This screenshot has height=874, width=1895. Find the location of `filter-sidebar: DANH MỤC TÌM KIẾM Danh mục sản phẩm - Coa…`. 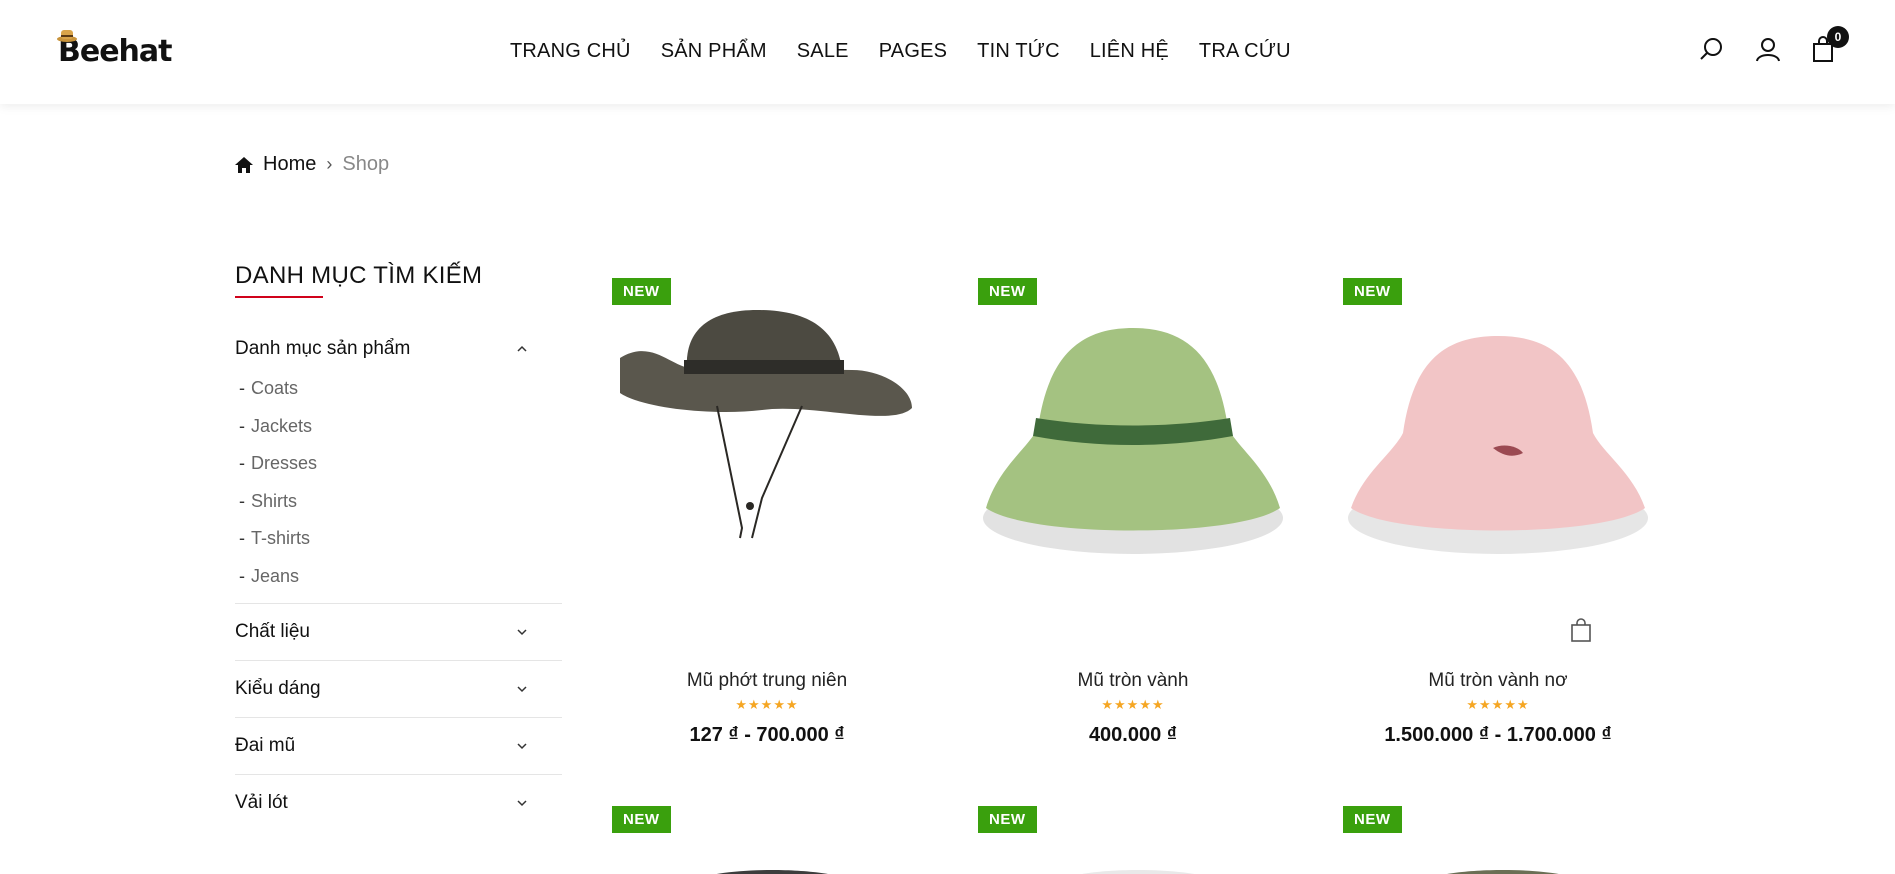

filter-sidebar: DANH MỤC TÌM KIẾM Danh mục sản phẩm - Coa… is located at coordinates (398, 546).